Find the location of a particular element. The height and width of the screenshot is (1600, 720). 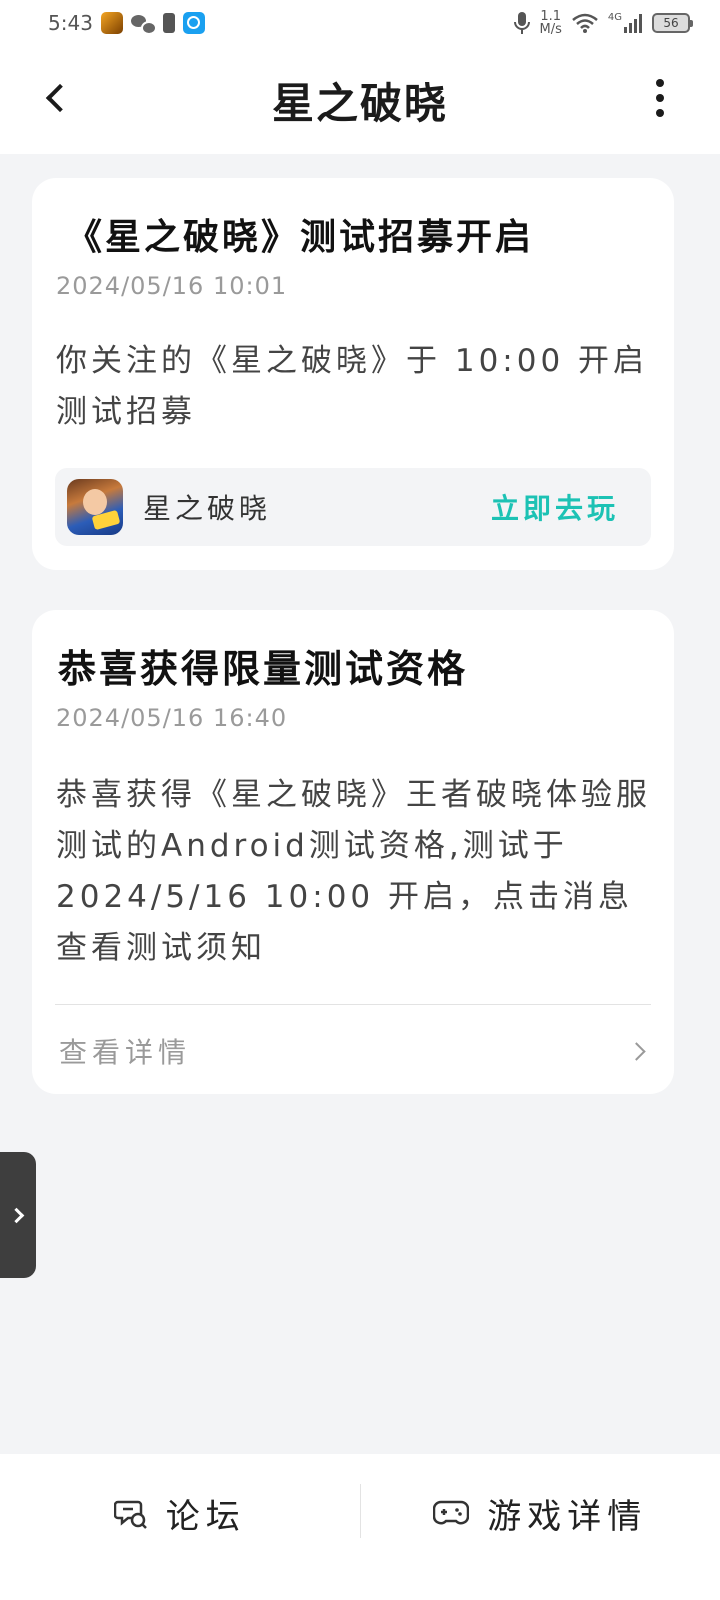

status-right: 1.1 M/s 4G 56 is located at coordinates (603, 23).